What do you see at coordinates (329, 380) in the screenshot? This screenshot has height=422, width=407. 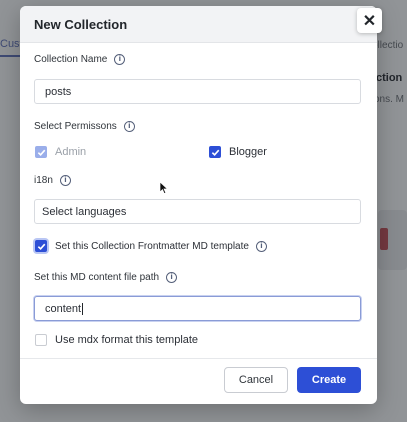 I see `create-button: Create` at bounding box center [329, 380].